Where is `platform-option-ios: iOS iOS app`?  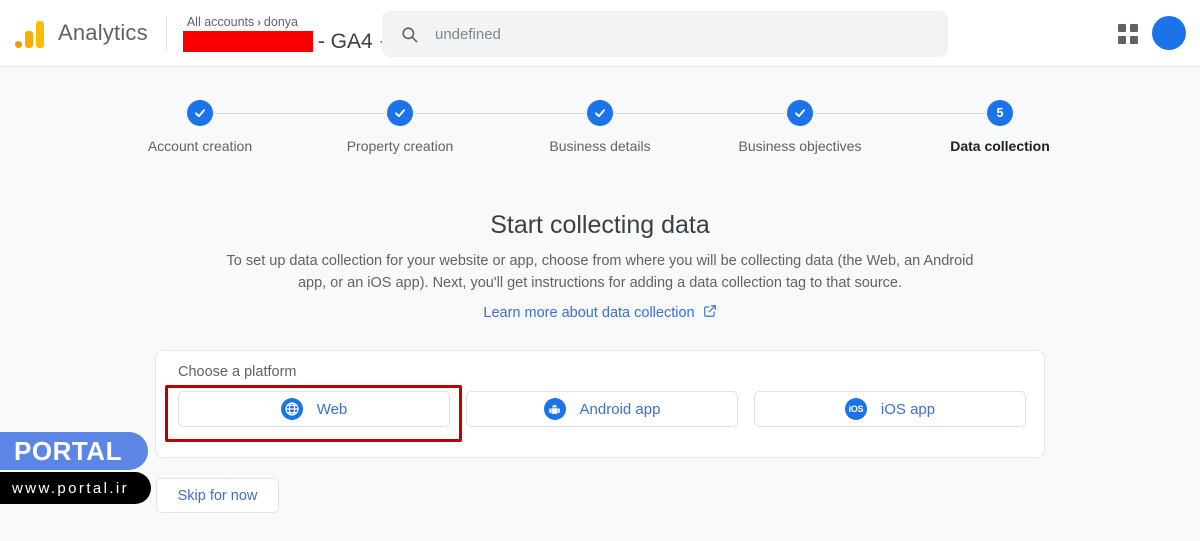
platform-option-ios: iOS iOS app is located at coordinates (890, 409).